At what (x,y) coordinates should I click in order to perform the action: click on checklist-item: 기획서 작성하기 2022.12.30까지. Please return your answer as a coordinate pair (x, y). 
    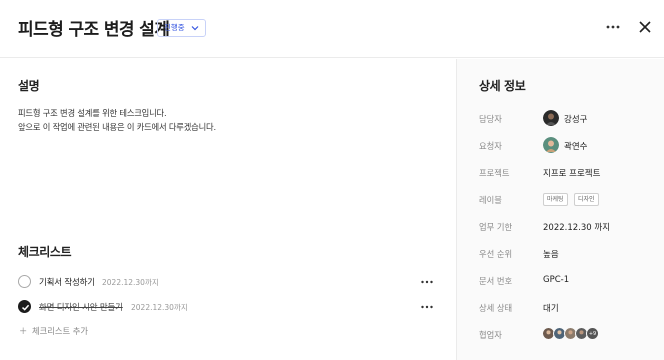
    Looking at the image, I should click on (228, 282).